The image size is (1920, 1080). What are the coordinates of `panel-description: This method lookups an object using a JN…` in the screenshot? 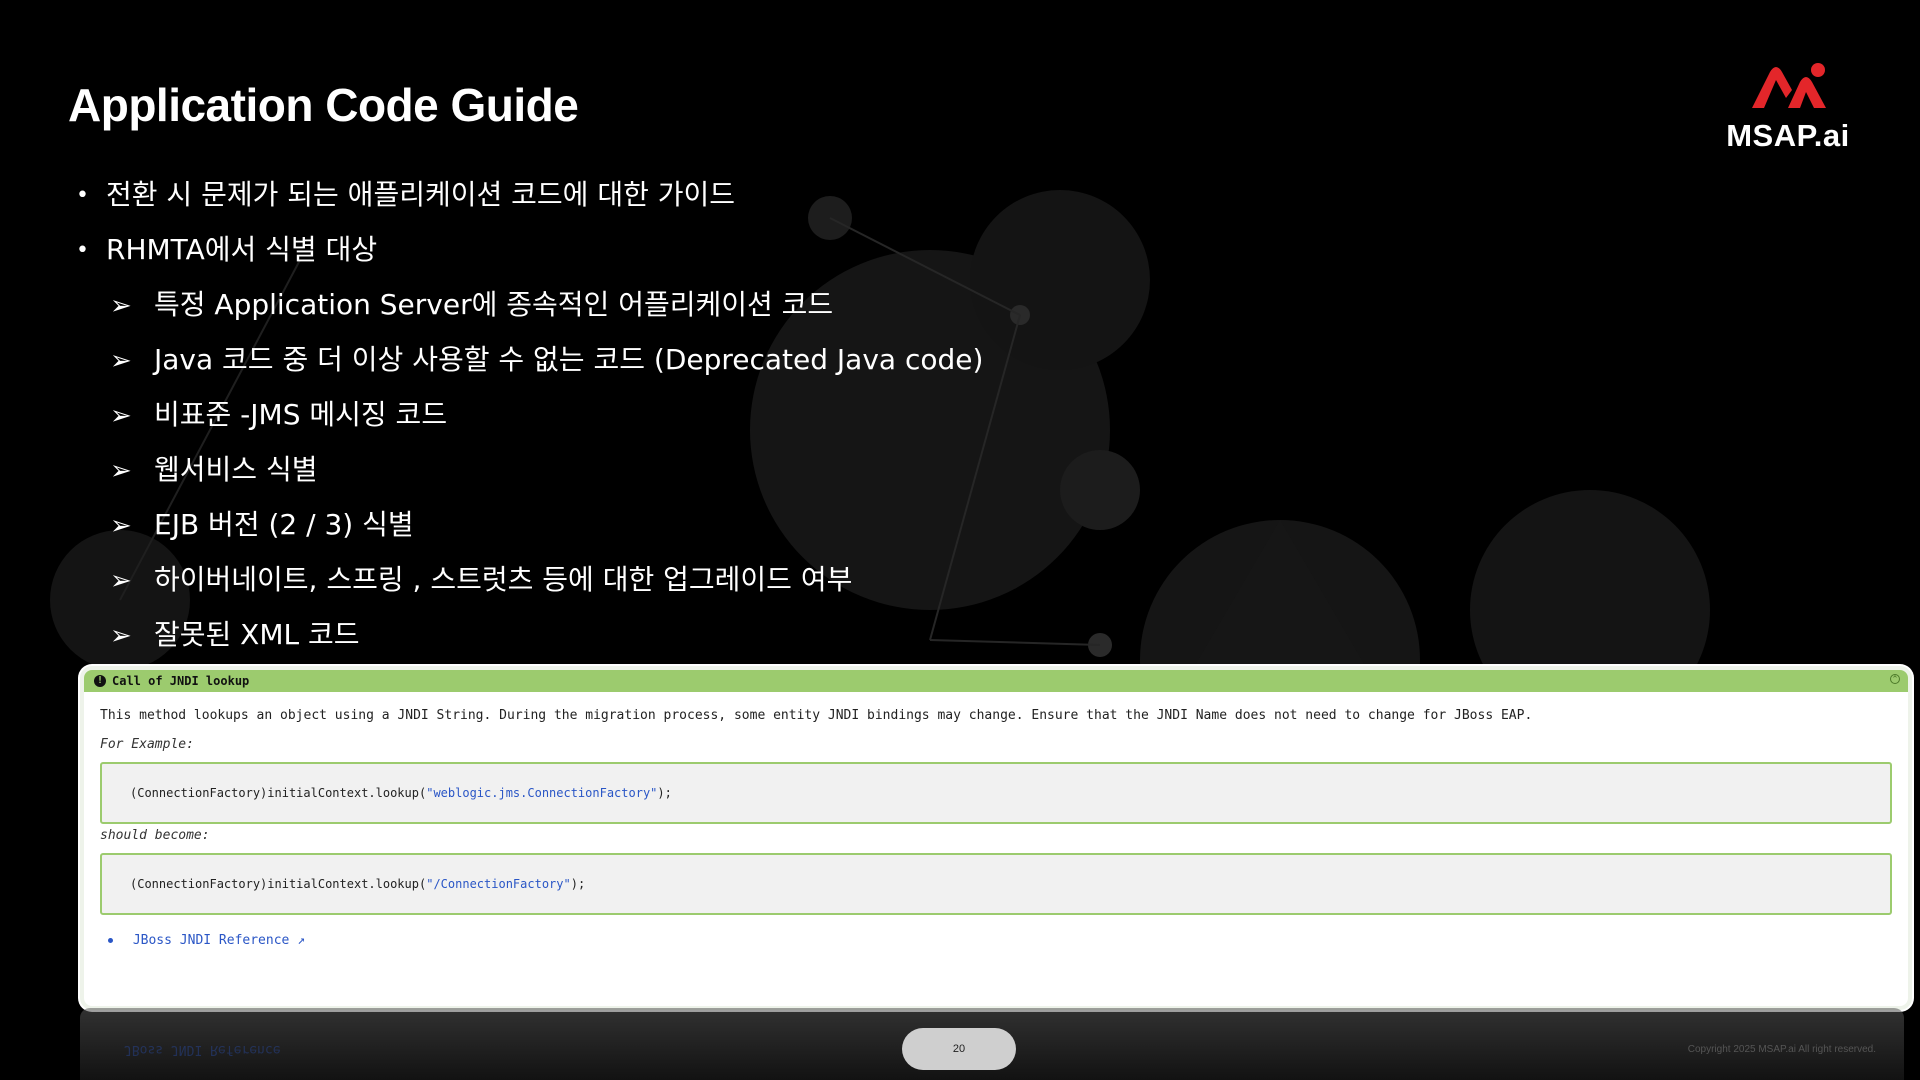 It's located at (816, 715).